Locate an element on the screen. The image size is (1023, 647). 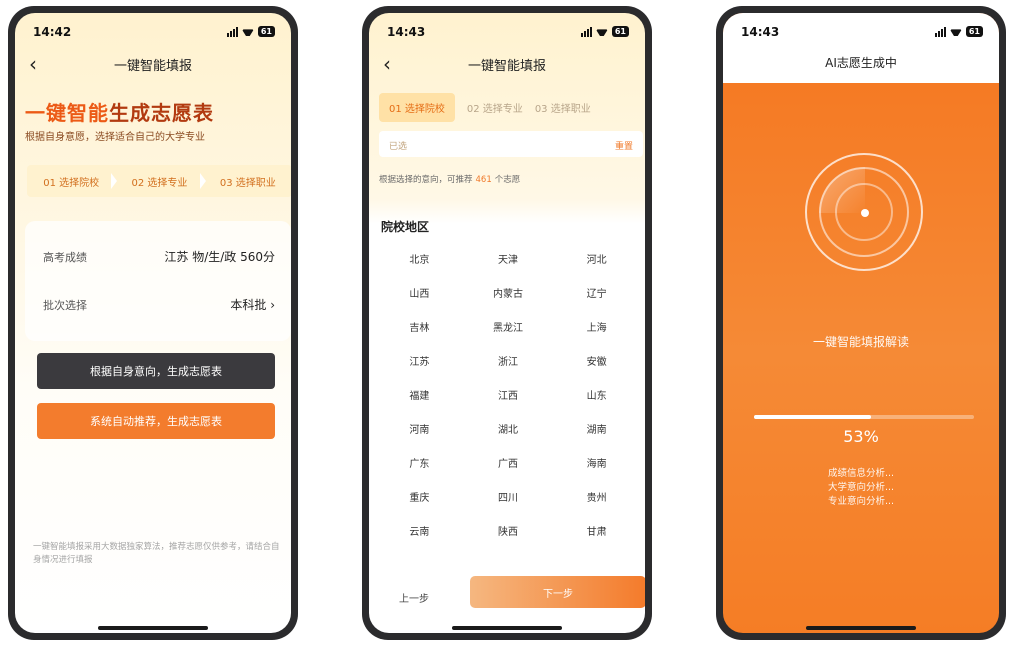
step-2: 02 选择专业 is located at coordinates (160, 181).